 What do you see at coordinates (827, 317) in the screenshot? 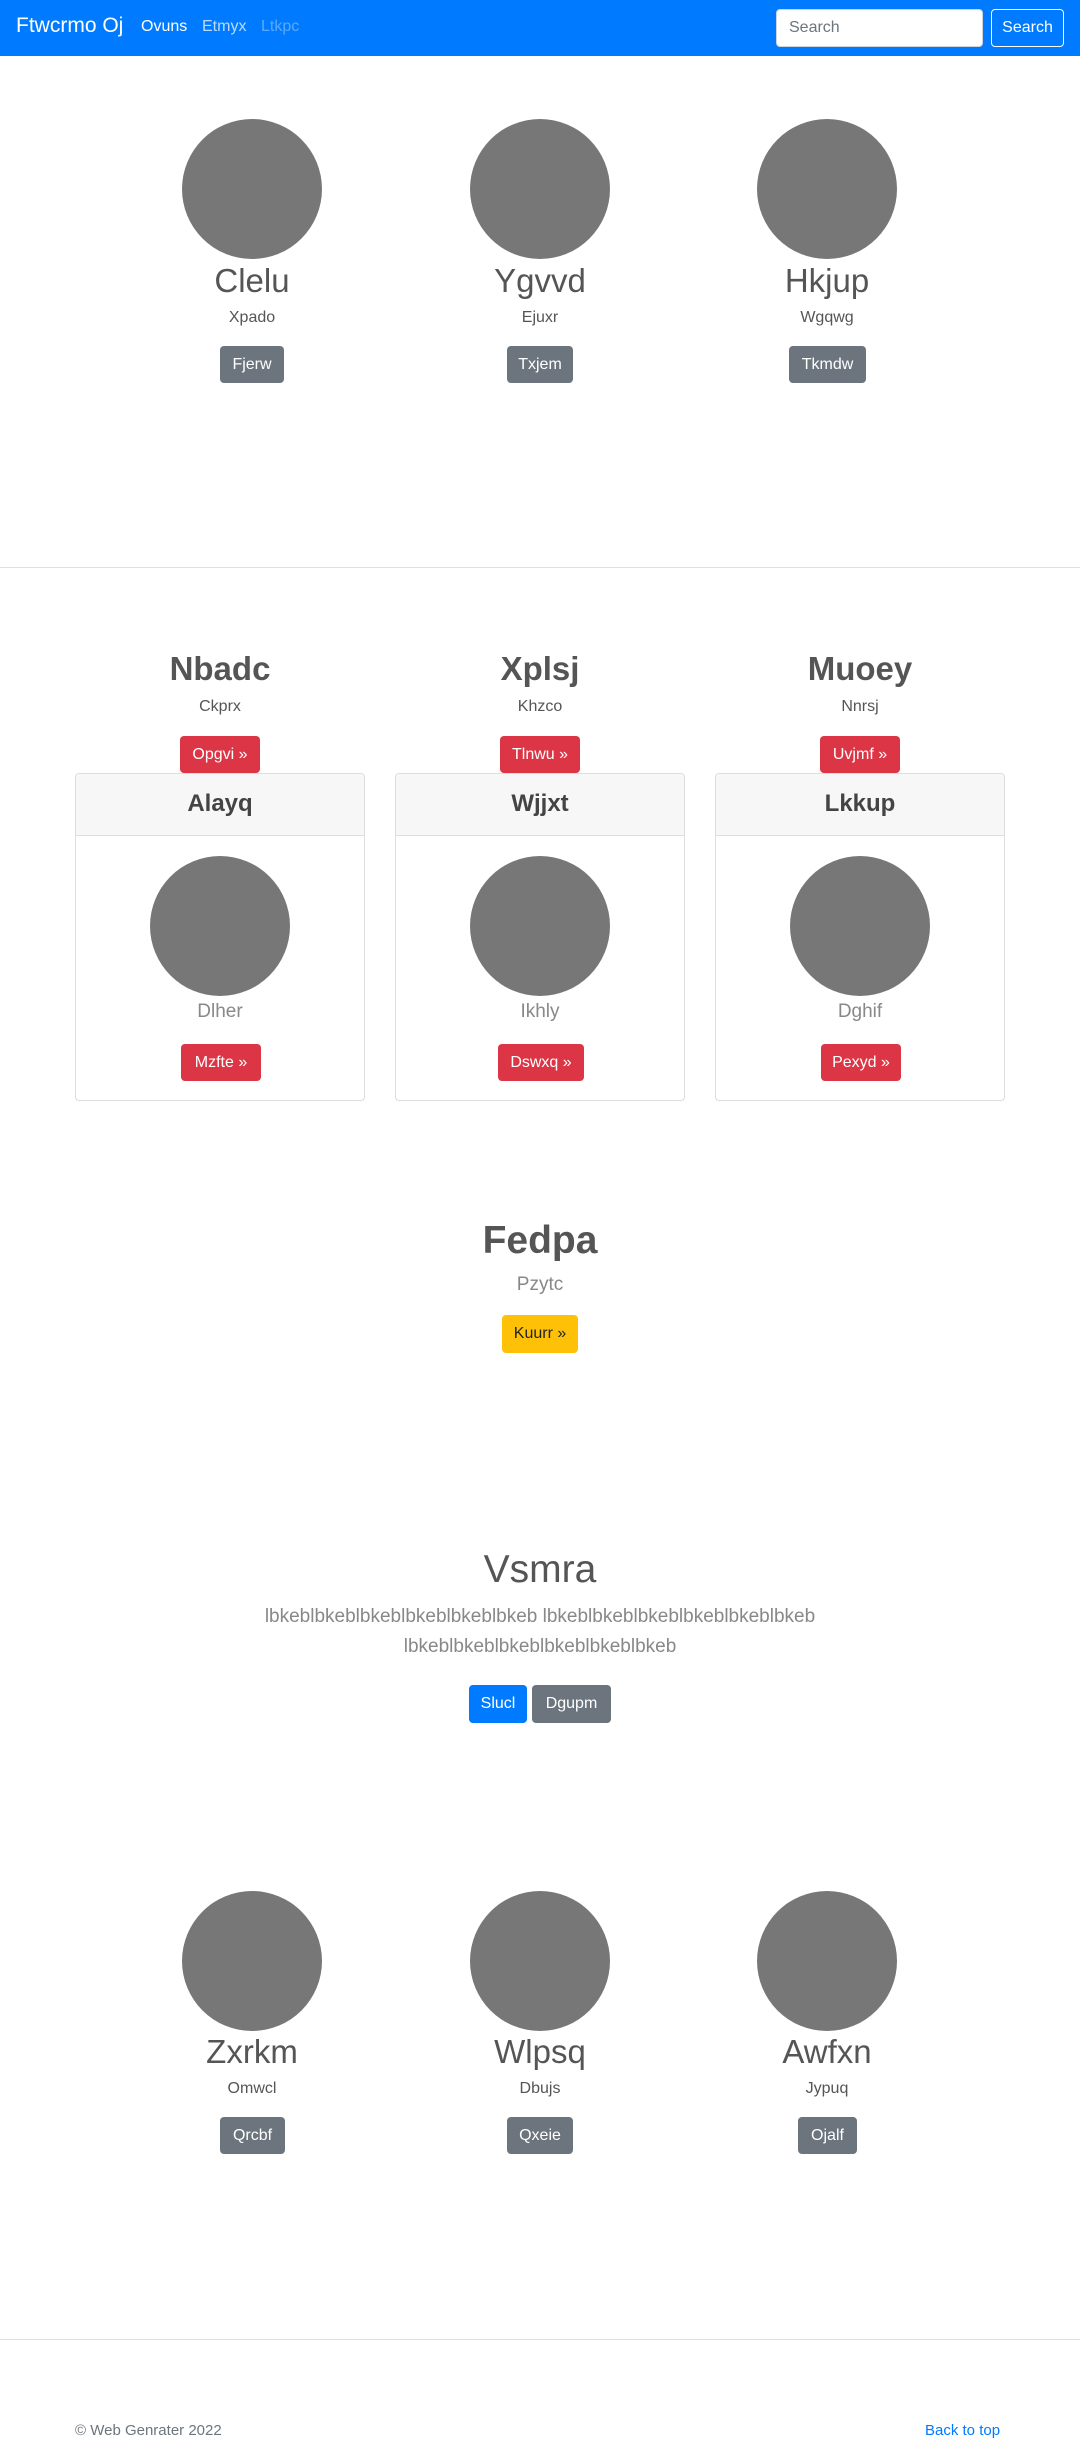
I see `profile-subtitle: Wgqwg` at bounding box center [827, 317].